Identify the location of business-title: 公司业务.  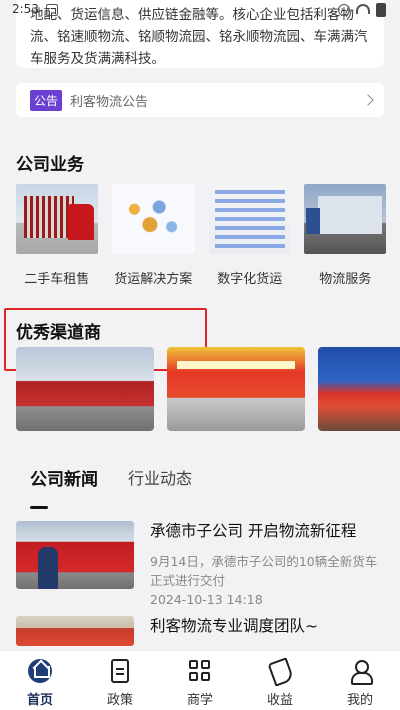
(50, 165).